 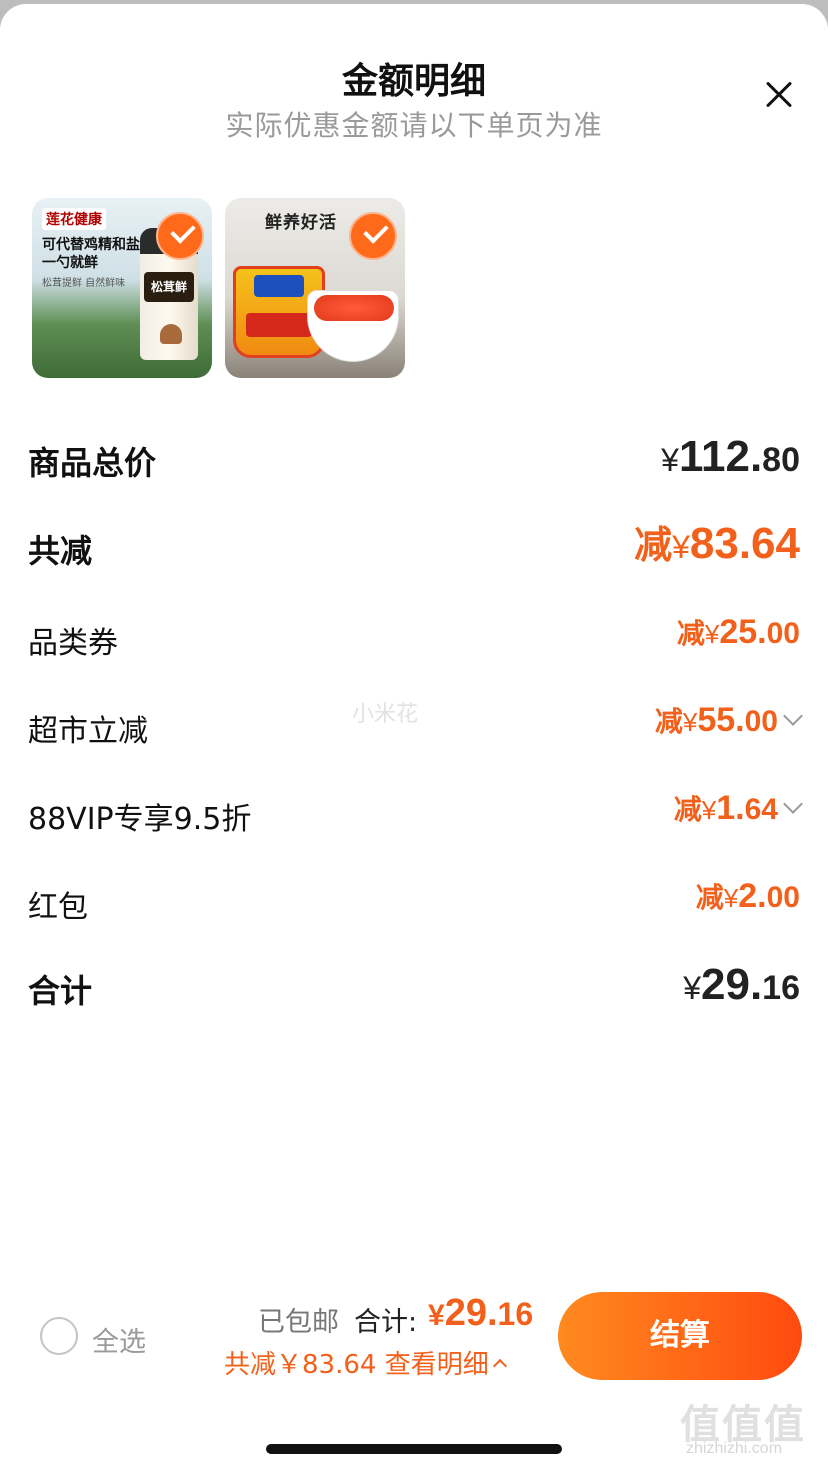 I want to click on discount-value: 减¥25.00, so click(x=738, y=632).